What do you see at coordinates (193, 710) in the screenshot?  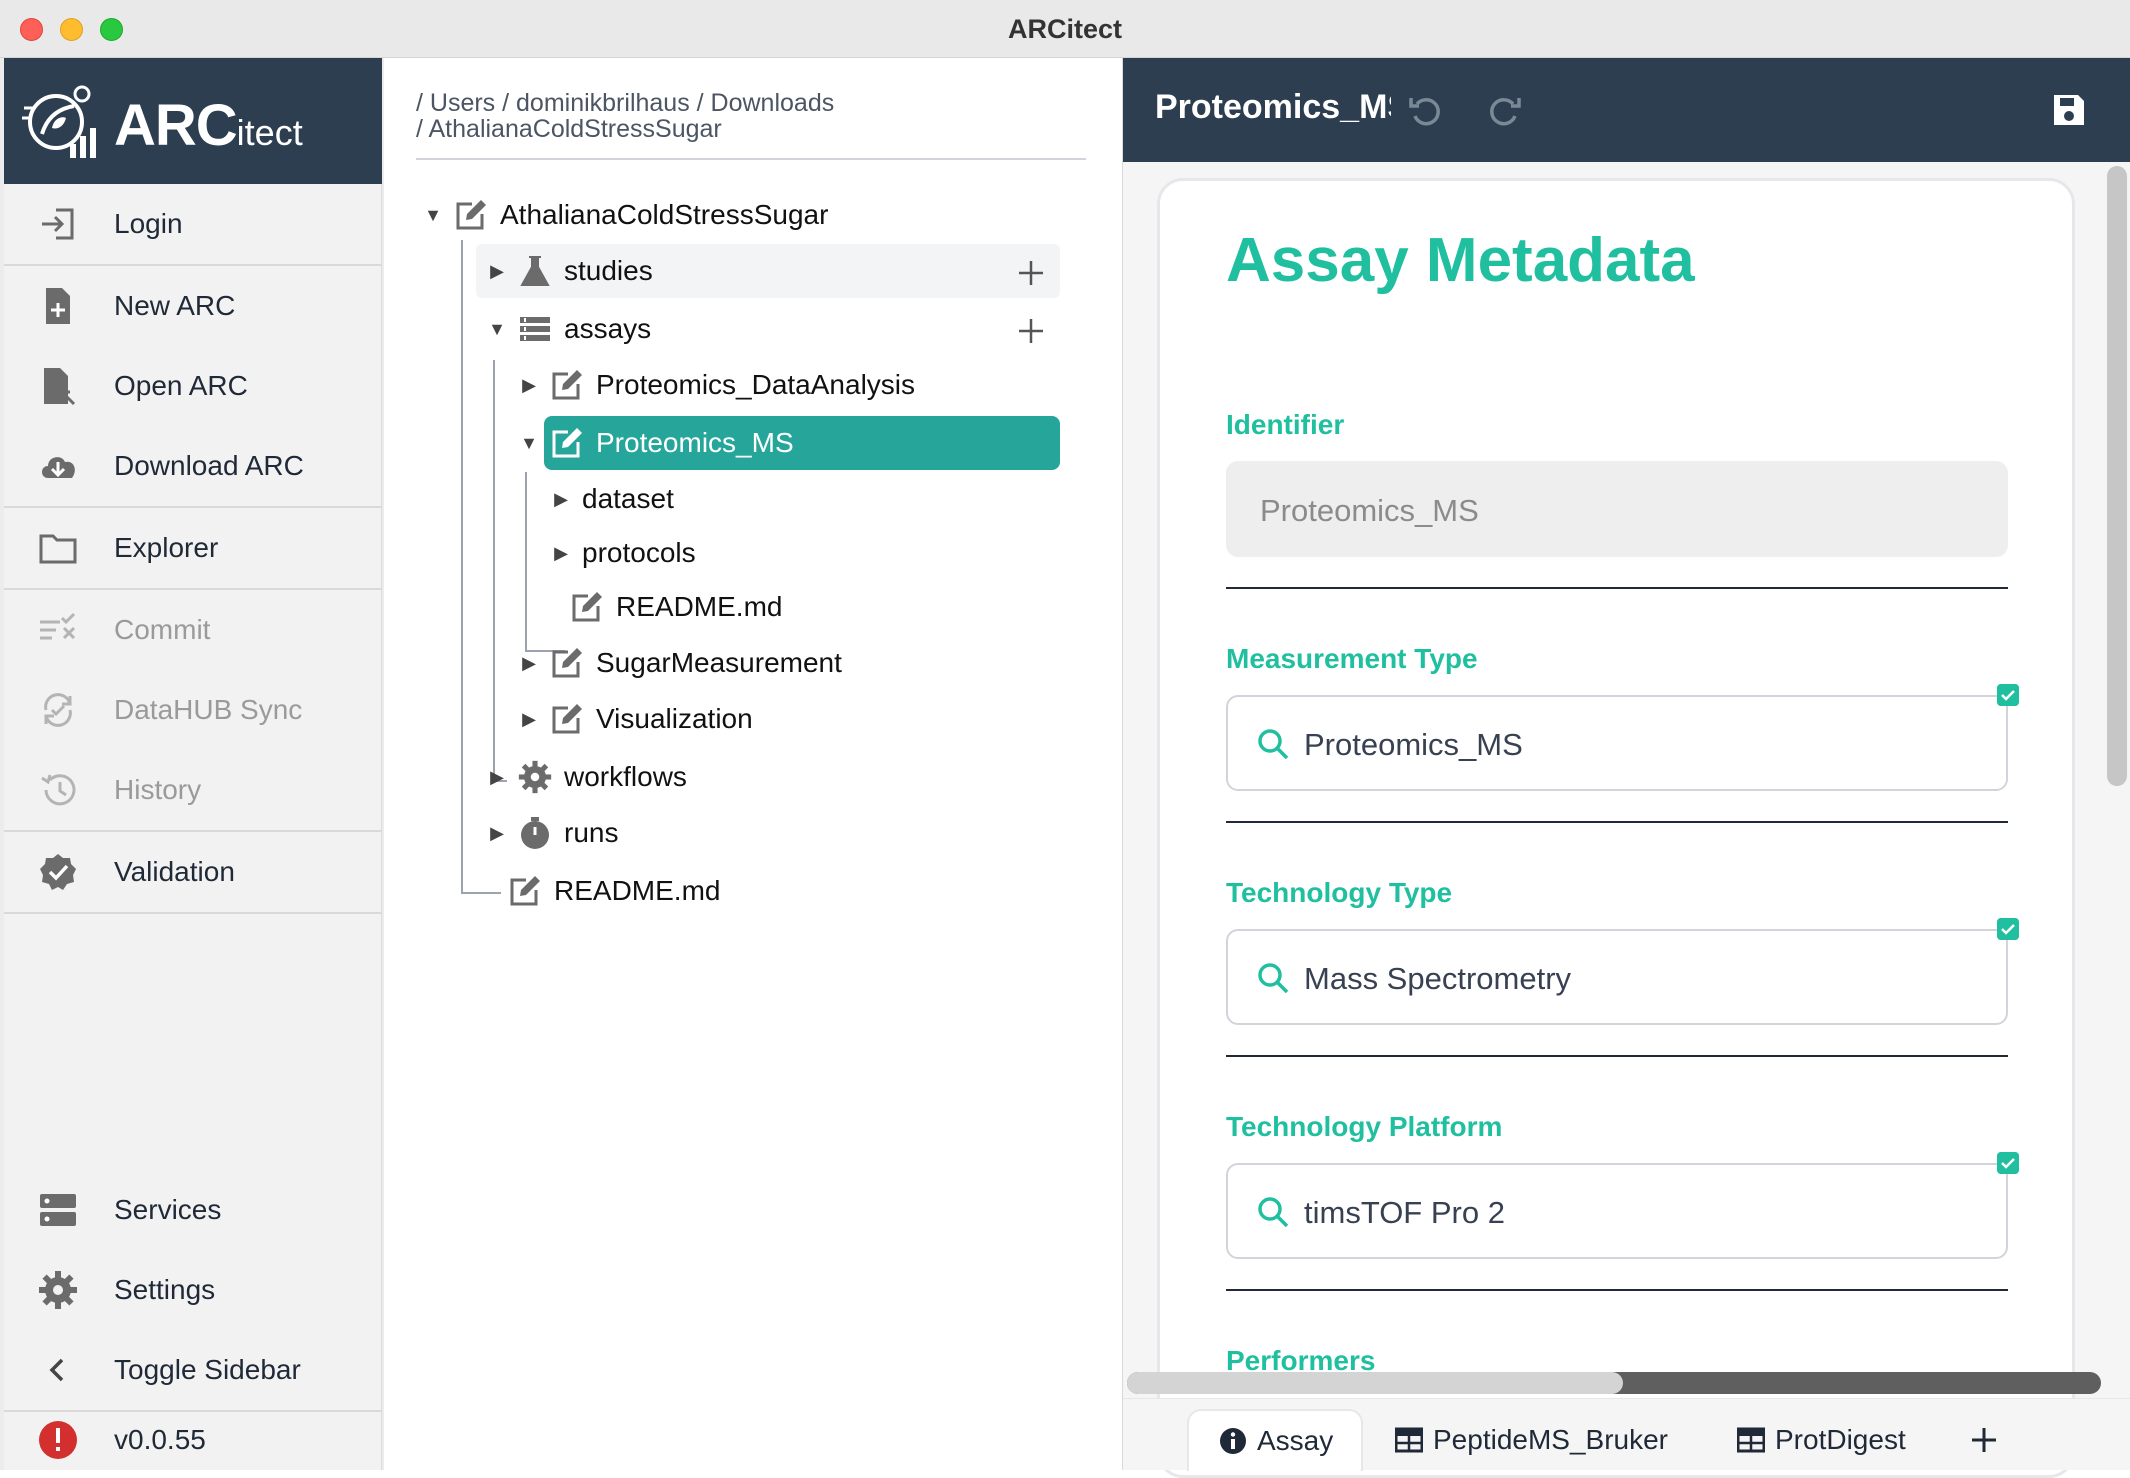 I see `sidebar-item-datahub-sync: DataHUB Sync` at bounding box center [193, 710].